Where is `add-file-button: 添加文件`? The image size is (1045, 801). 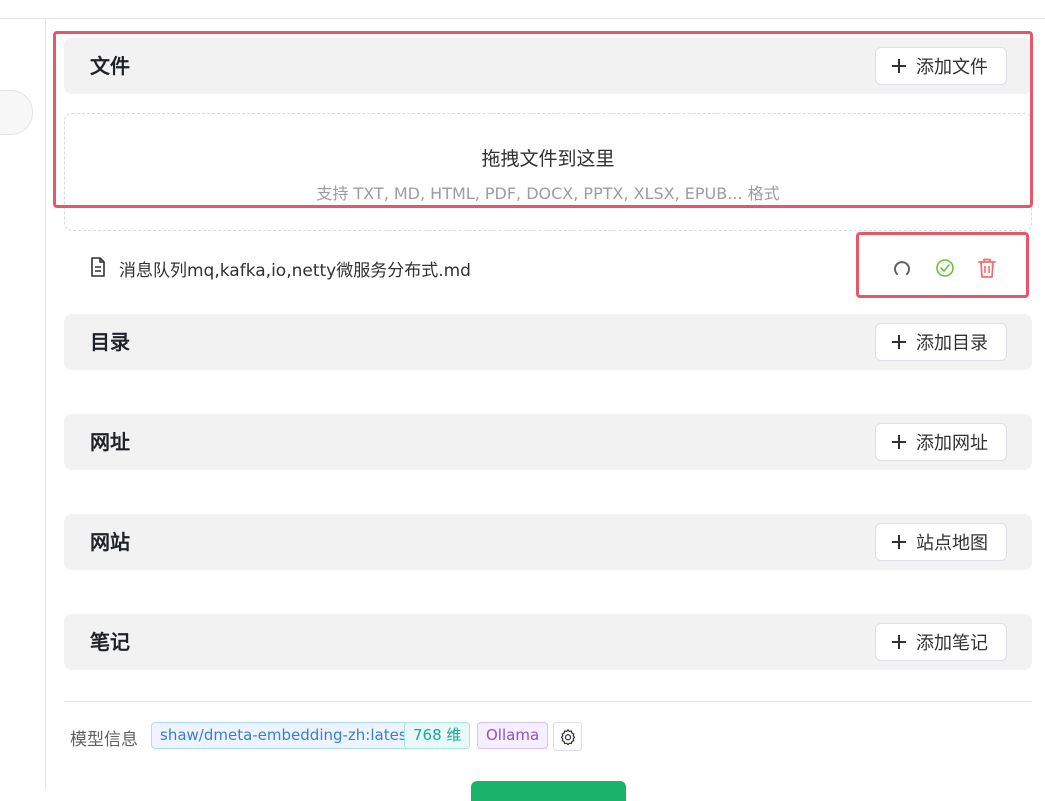 add-file-button: 添加文件 is located at coordinates (941, 66).